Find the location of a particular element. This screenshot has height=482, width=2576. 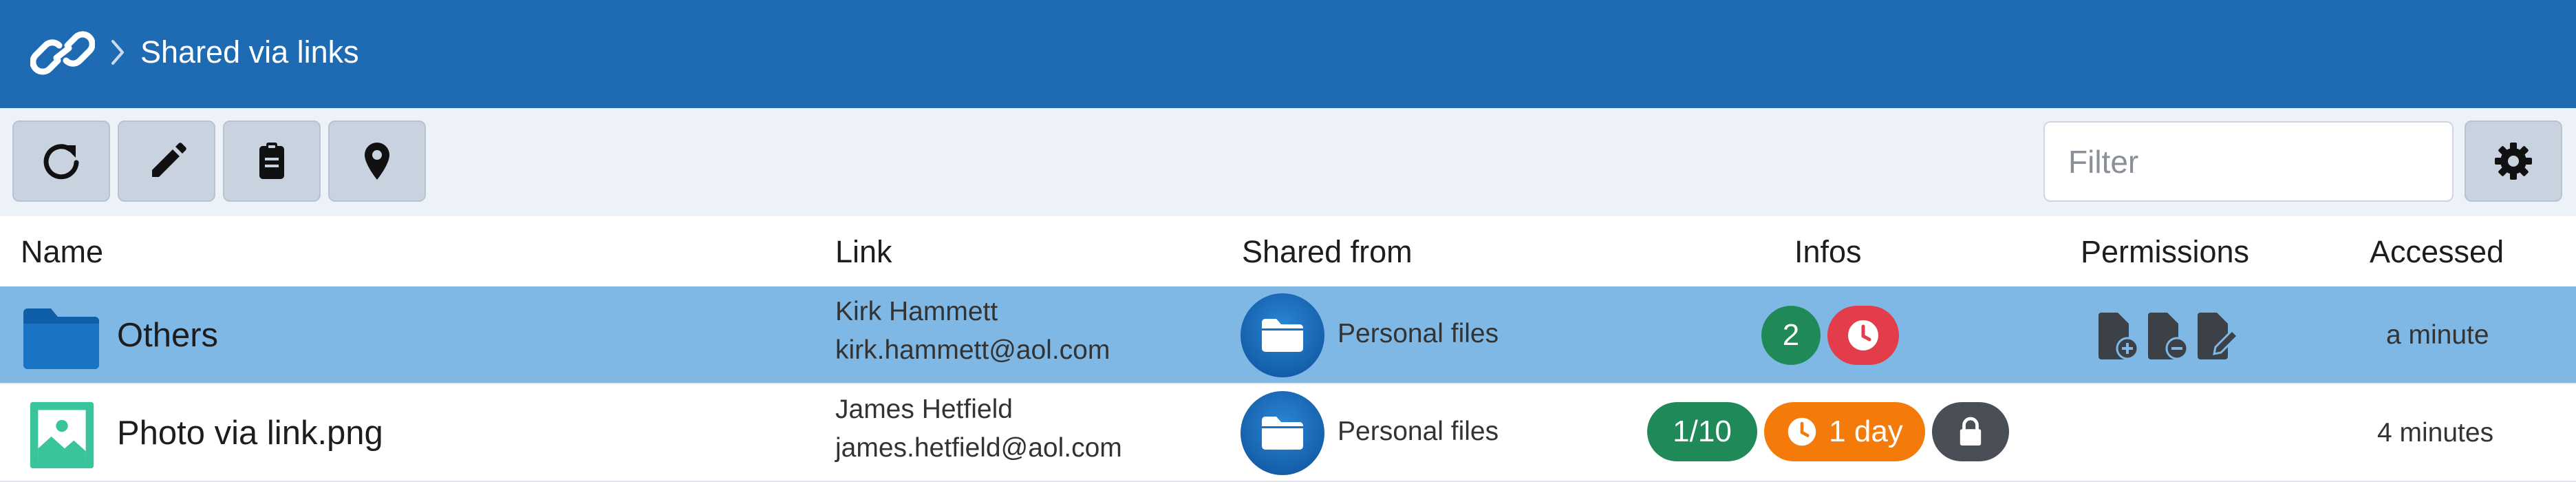

column-header-name: Name is located at coordinates (62, 252).